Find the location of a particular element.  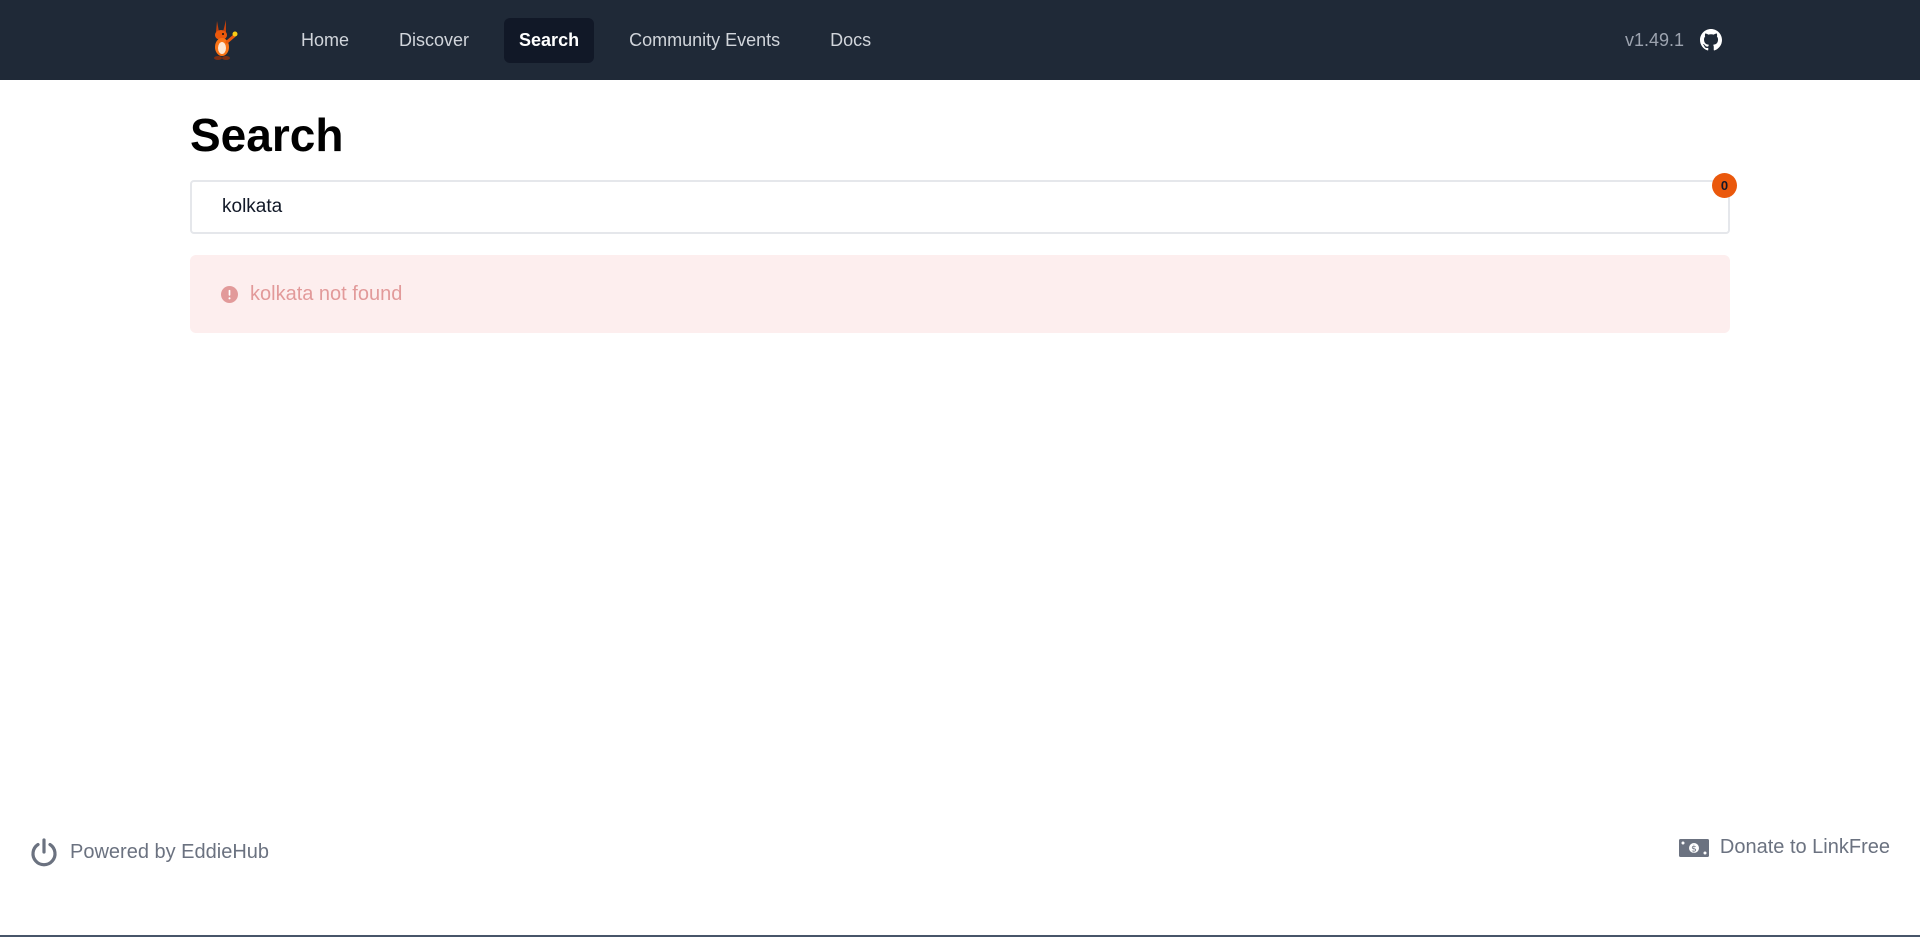

search-input is located at coordinates (960, 207).